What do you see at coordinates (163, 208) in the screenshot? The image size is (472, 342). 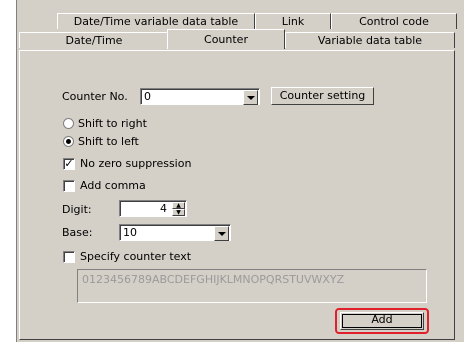 I see `digit-value: 4` at bounding box center [163, 208].